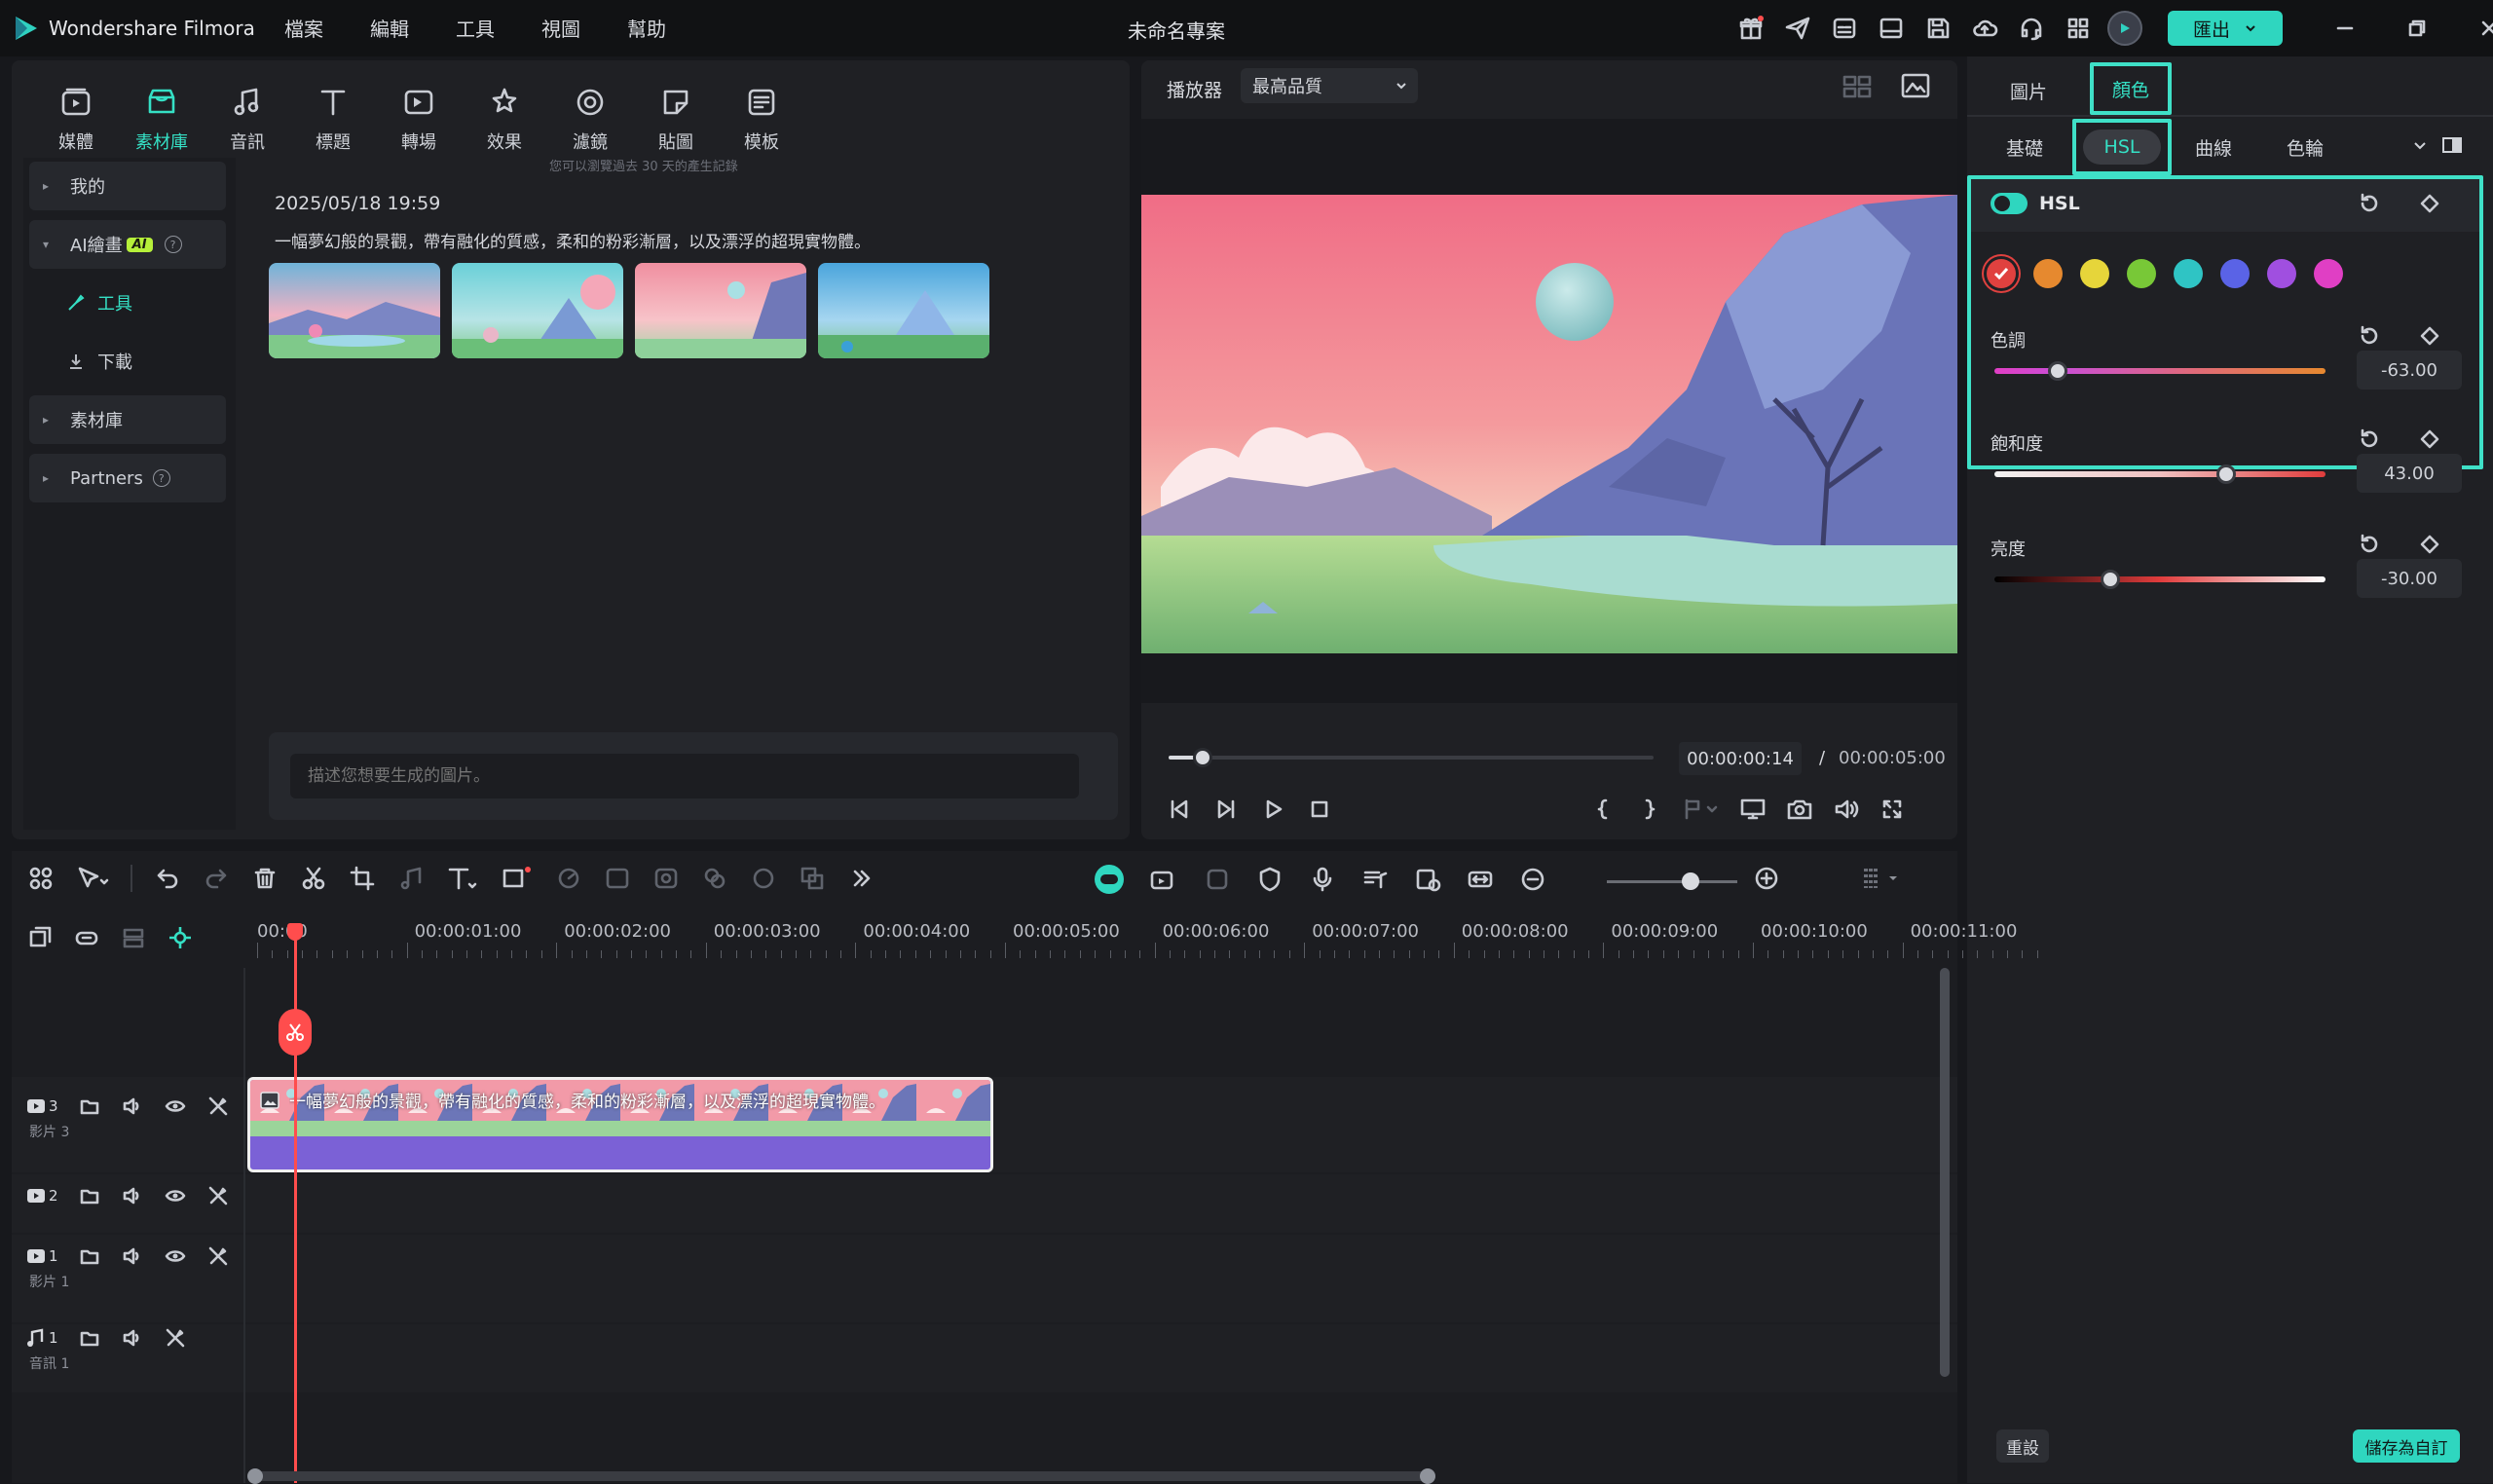 The width and height of the screenshot is (2493, 1484). I want to click on menu-help: 幫助, so click(647, 28).